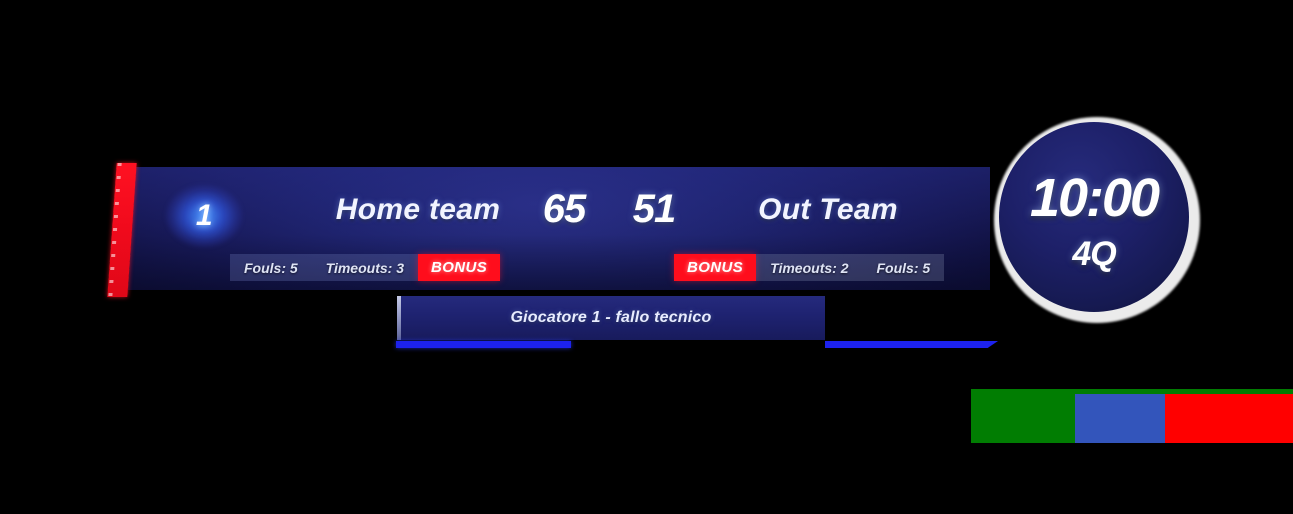  I want to click on away-team-name: Out Team, so click(828, 209).